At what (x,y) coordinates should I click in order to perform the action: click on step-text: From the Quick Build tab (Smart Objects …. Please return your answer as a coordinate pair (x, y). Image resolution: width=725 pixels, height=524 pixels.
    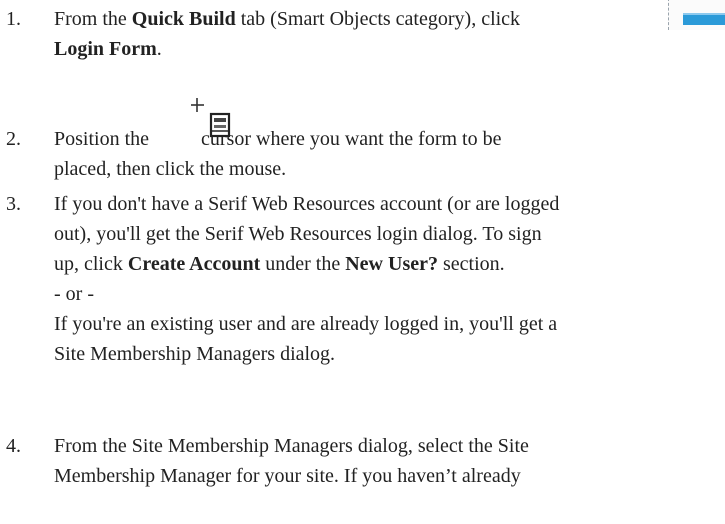
    Looking at the image, I should click on (389, 34).